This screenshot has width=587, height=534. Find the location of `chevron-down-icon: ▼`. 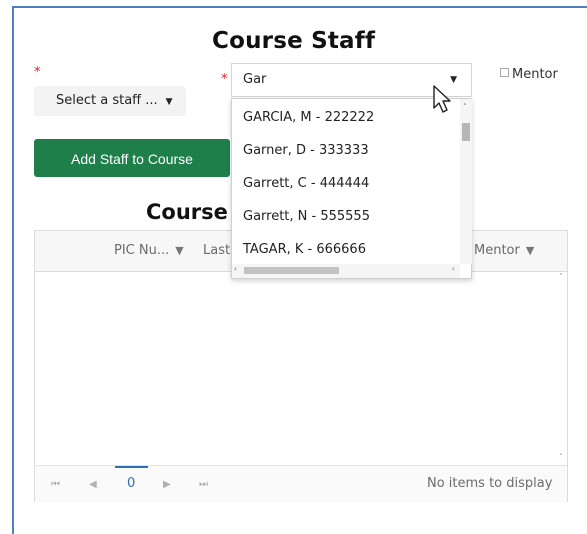

chevron-down-icon: ▼ is located at coordinates (169, 102).